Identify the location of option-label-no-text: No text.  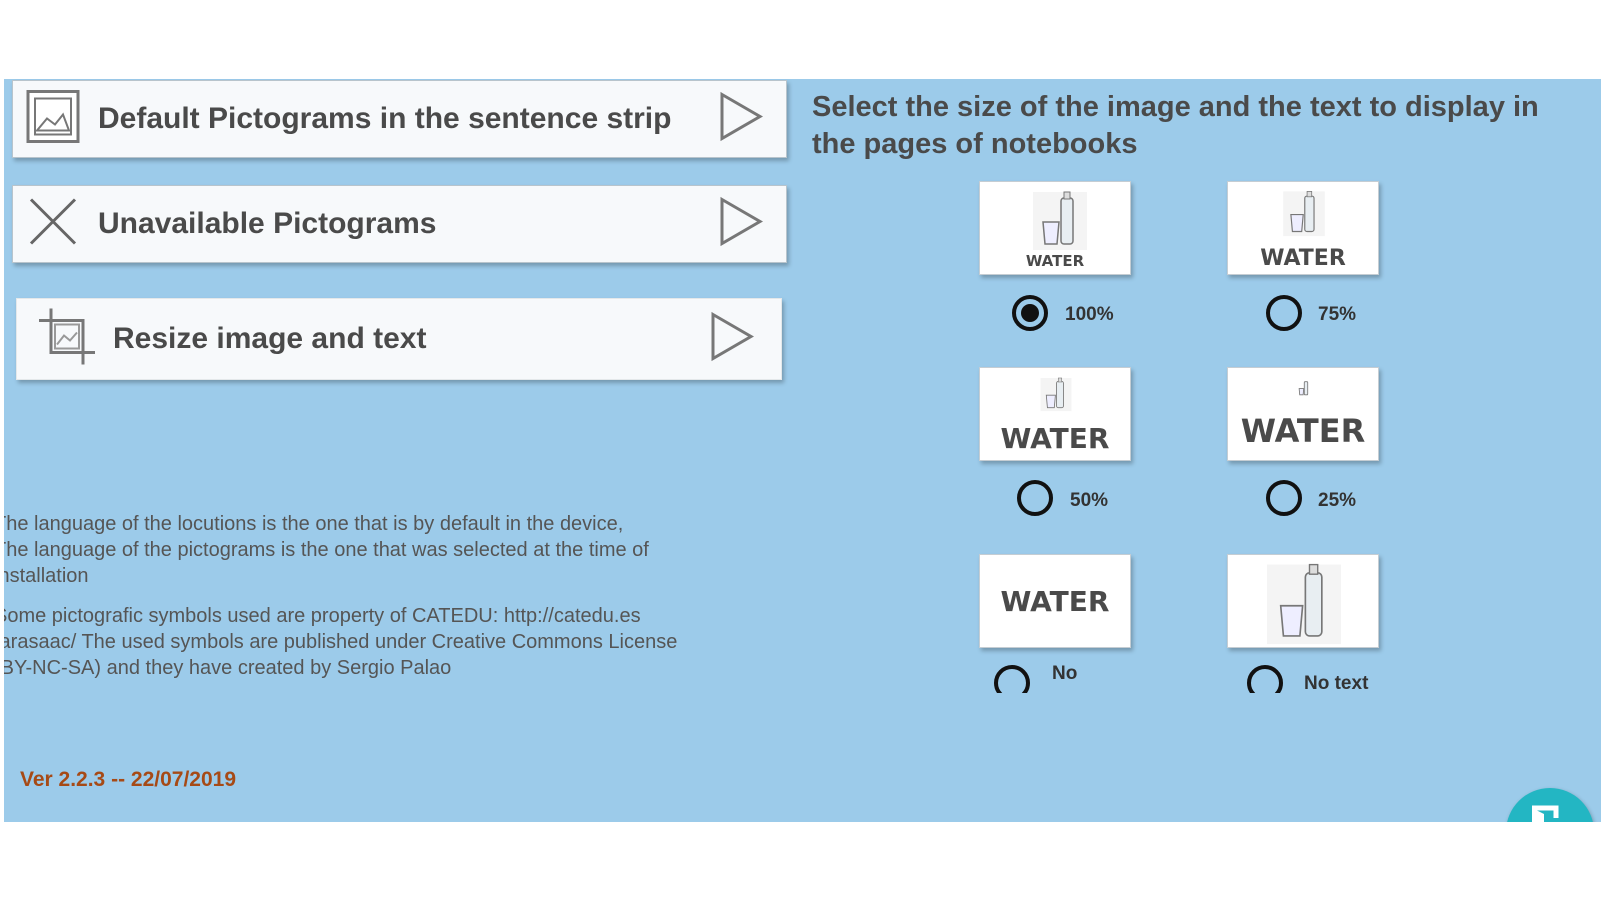
(1336, 683).